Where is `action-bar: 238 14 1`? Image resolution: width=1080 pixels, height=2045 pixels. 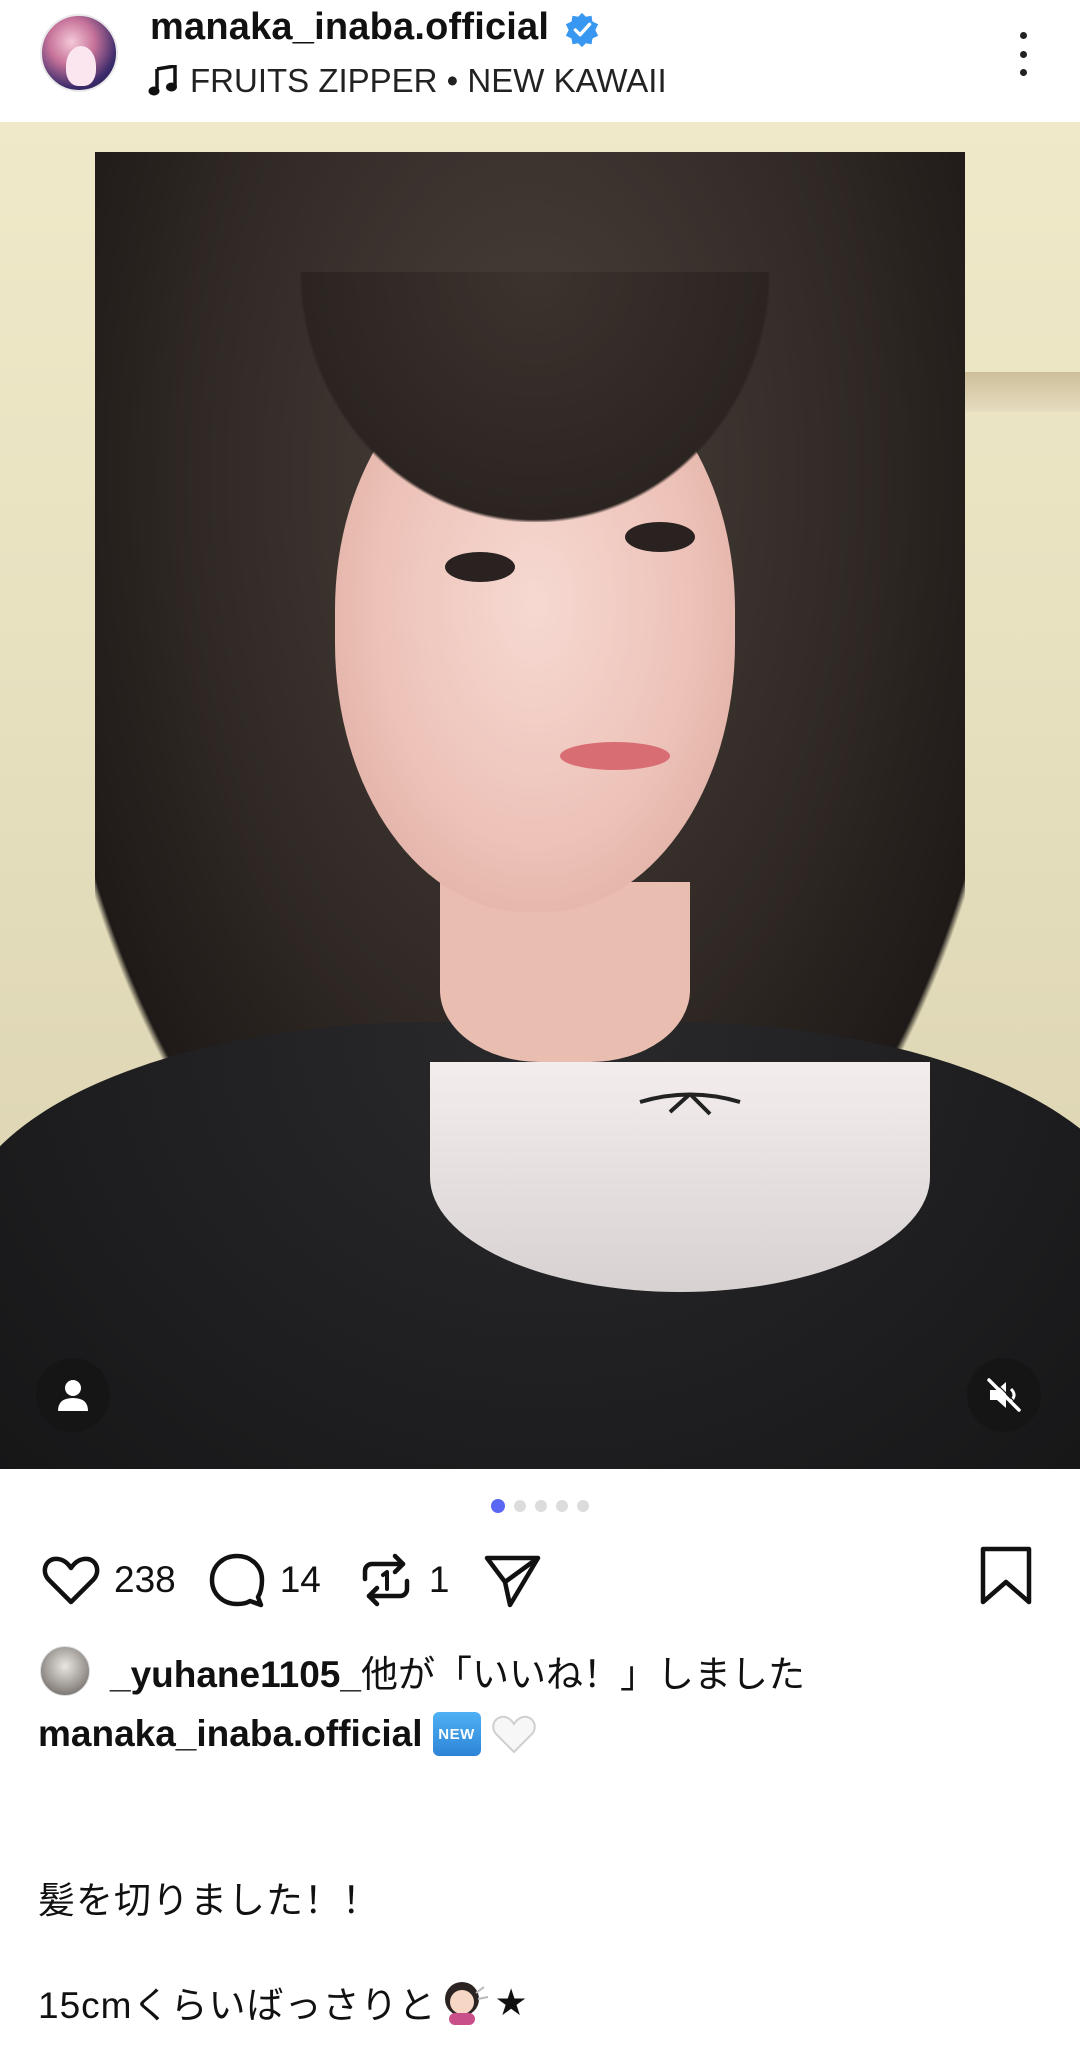 action-bar: 238 14 1 is located at coordinates (291, 1580).